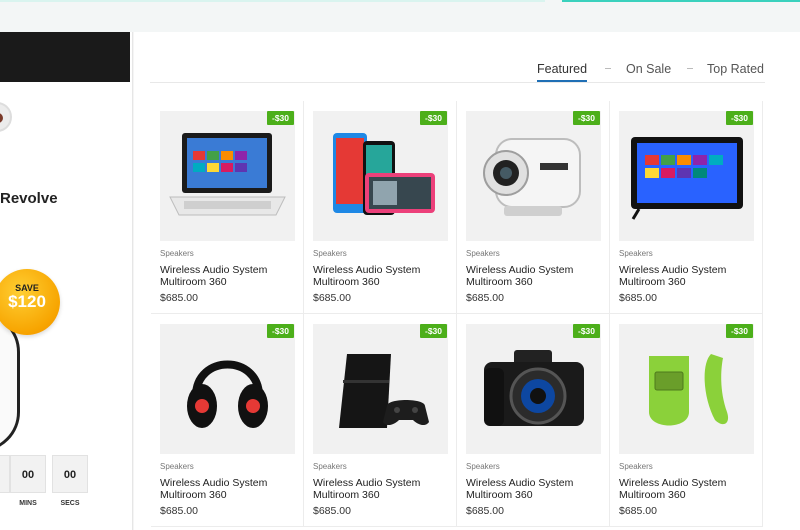  What do you see at coordinates (400, 16) in the screenshot?
I see `top-bar` at bounding box center [400, 16].